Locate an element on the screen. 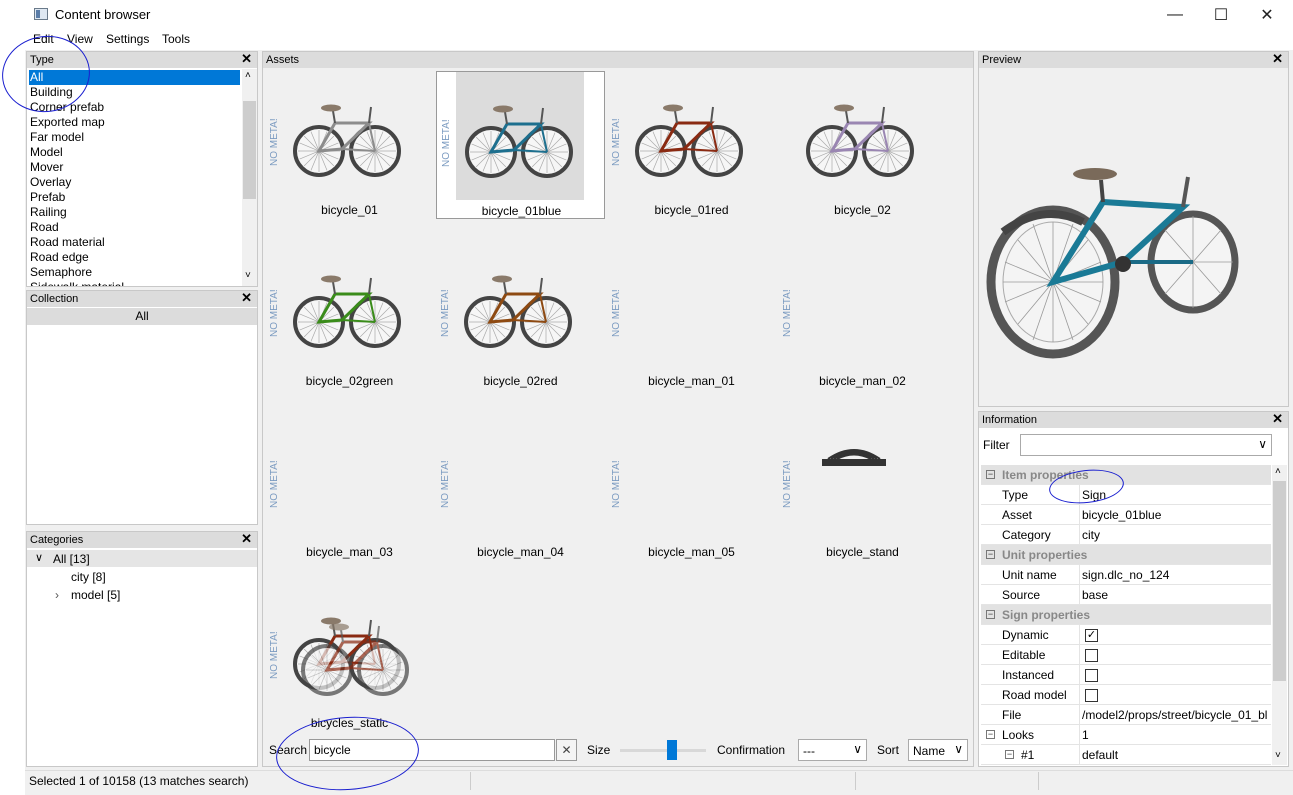  clear-search-button: ✕ is located at coordinates (566, 750).